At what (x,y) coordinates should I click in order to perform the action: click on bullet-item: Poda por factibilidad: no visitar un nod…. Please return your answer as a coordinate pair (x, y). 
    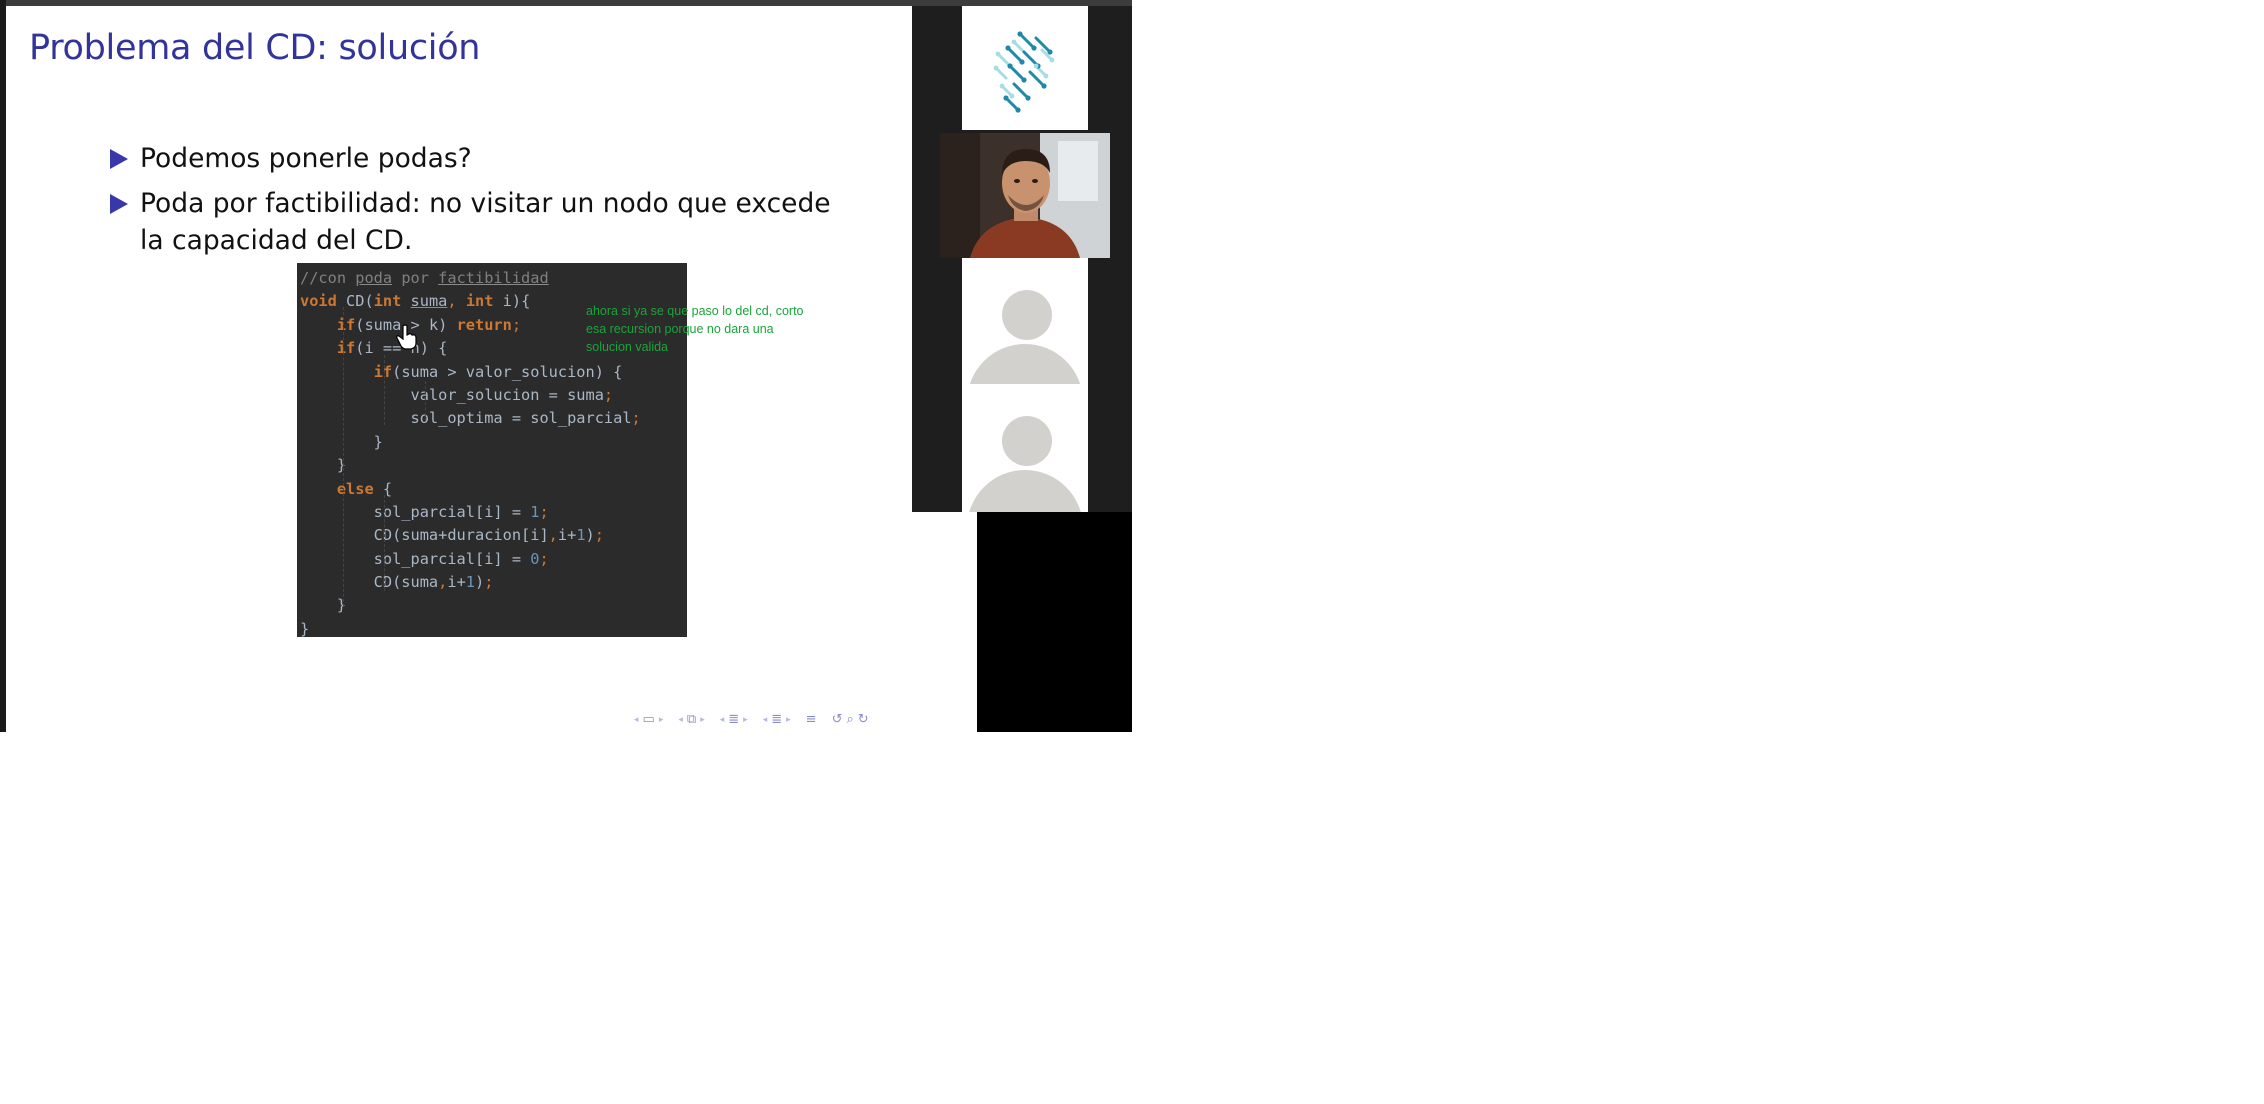
    Looking at the image, I should click on (469, 222).